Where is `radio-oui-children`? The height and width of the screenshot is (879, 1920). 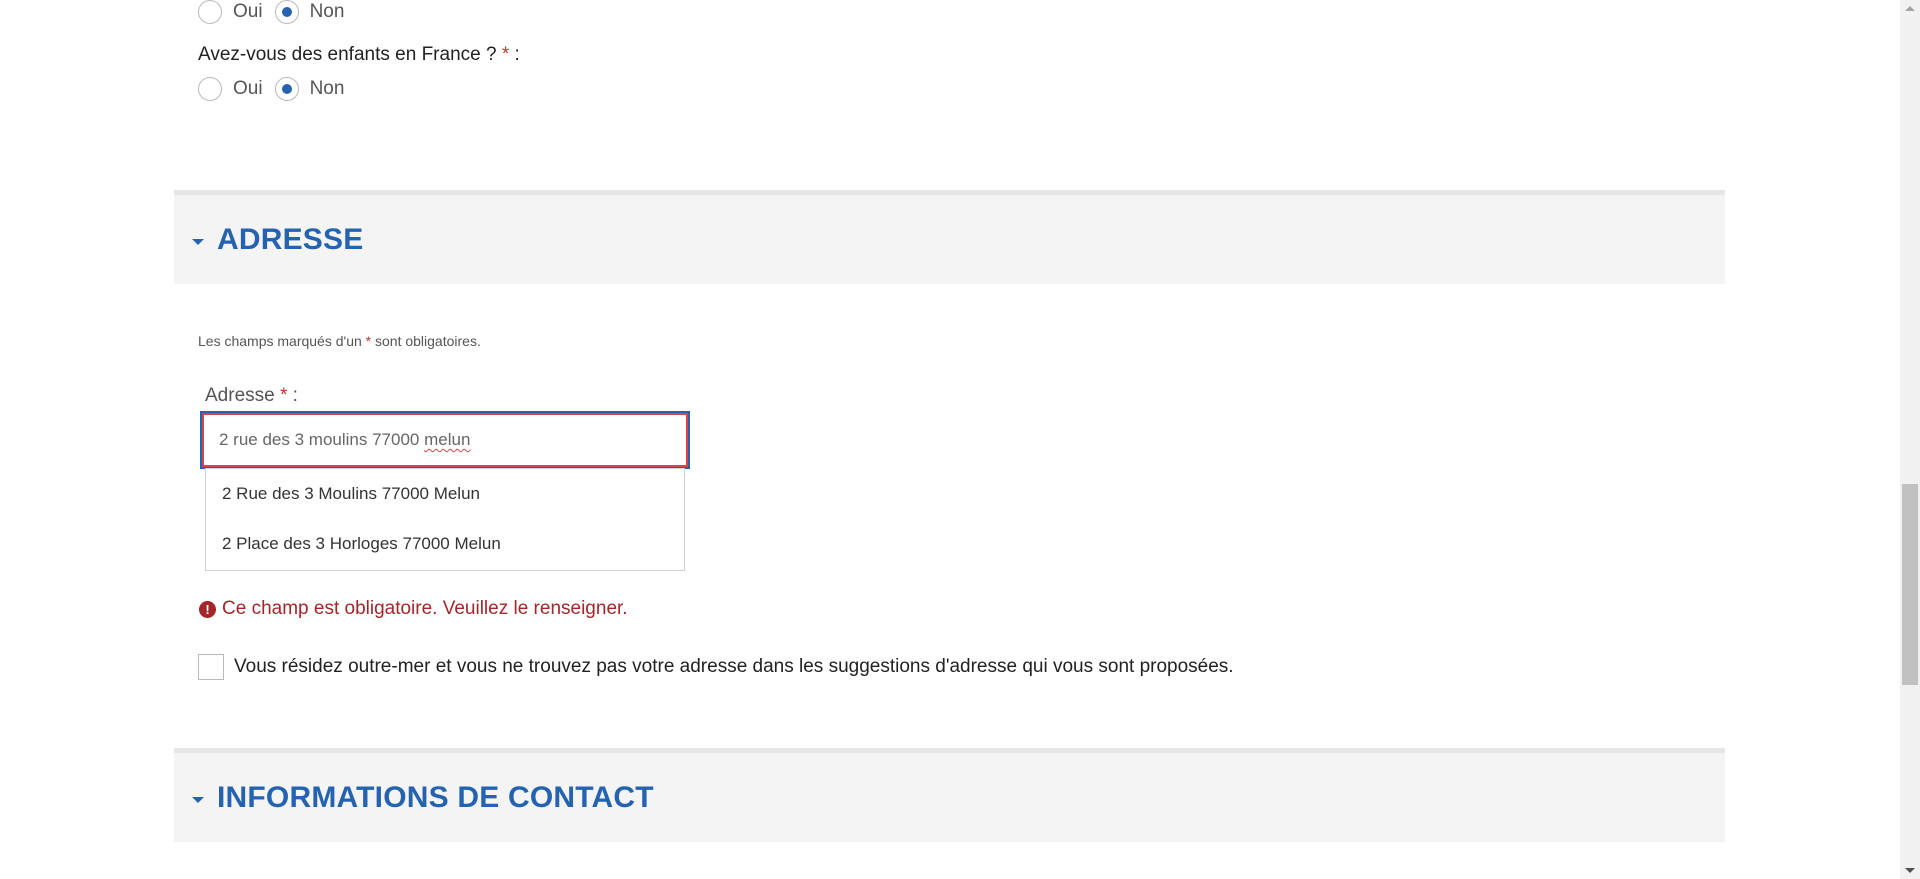 radio-oui-children is located at coordinates (210, 89).